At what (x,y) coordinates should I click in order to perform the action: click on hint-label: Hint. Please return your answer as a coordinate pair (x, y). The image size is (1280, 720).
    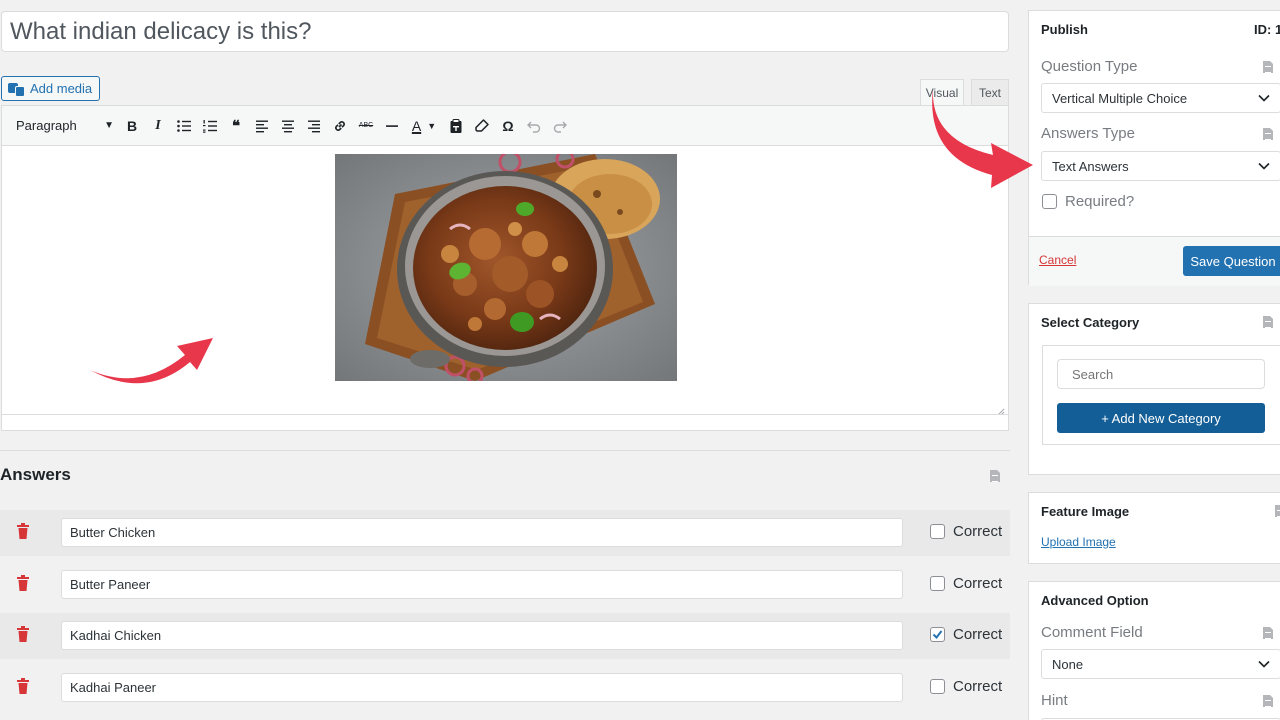
    Looking at the image, I should click on (1054, 700).